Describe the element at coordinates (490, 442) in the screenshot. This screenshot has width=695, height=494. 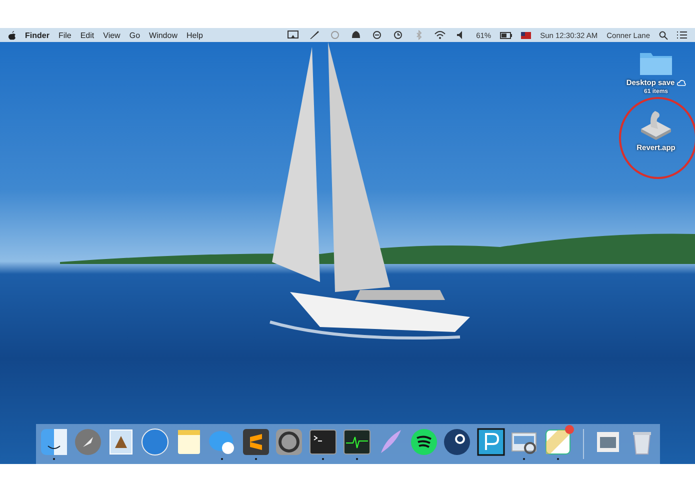
I see `letter-p-icon` at that location.